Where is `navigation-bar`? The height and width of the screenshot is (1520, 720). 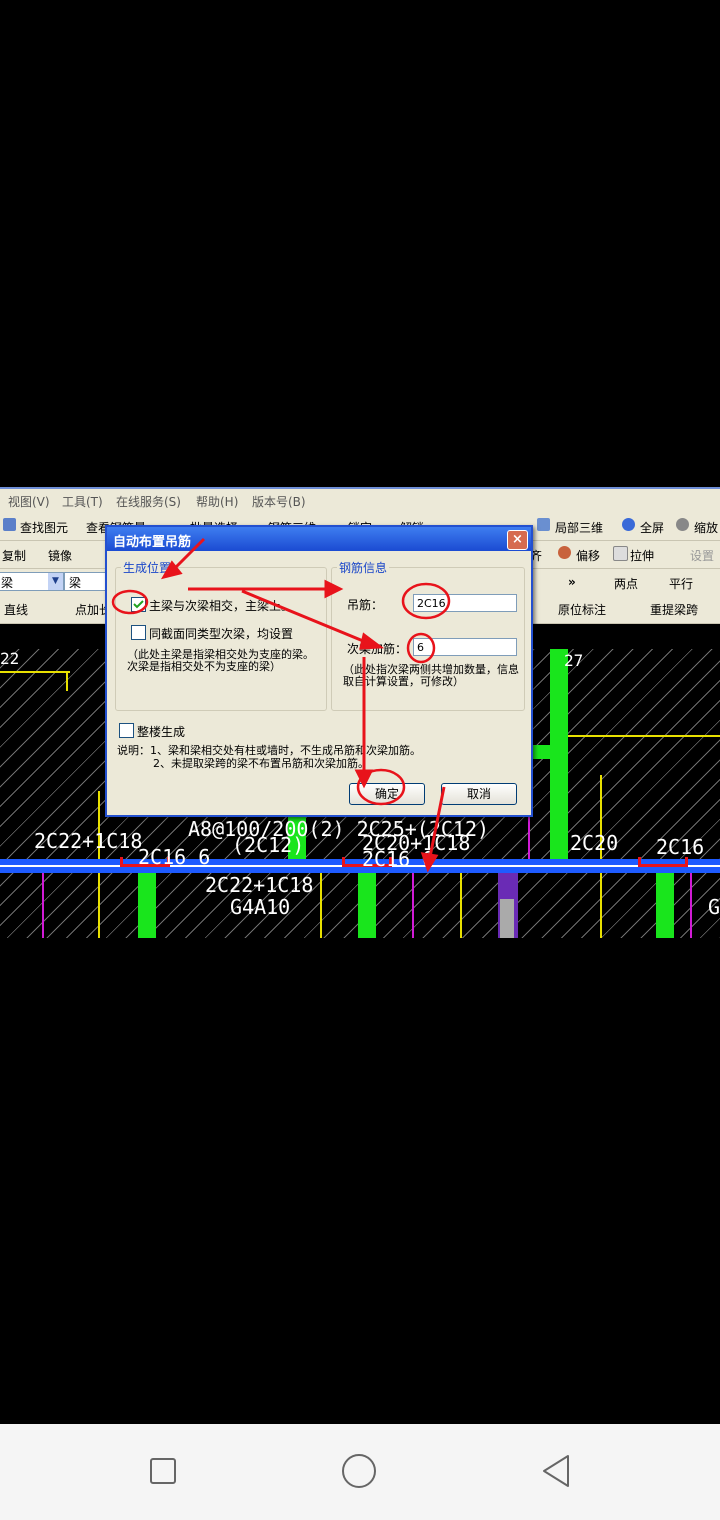
navigation-bar is located at coordinates (360, 1472).